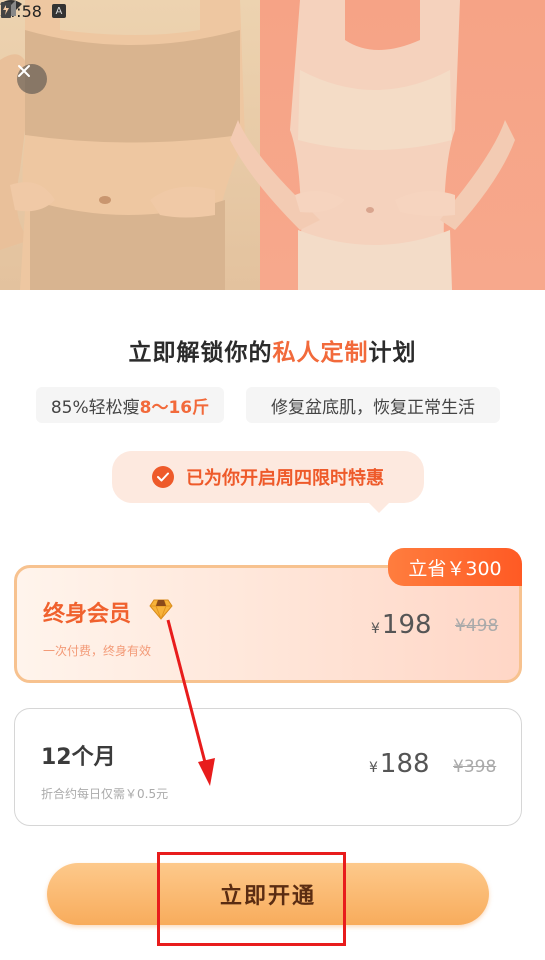  I want to click on benefit-tag-pelvic-floor: 修复盆底肌，恢复正常生活, so click(373, 405).